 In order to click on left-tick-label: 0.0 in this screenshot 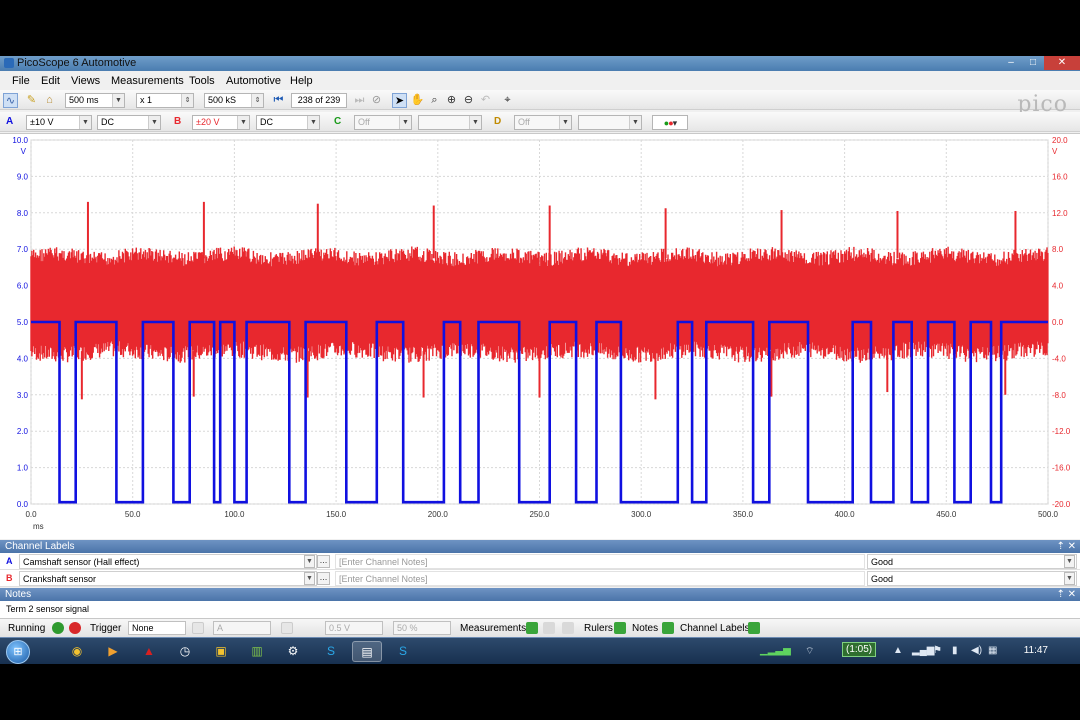, I will do `click(23, 504)`.